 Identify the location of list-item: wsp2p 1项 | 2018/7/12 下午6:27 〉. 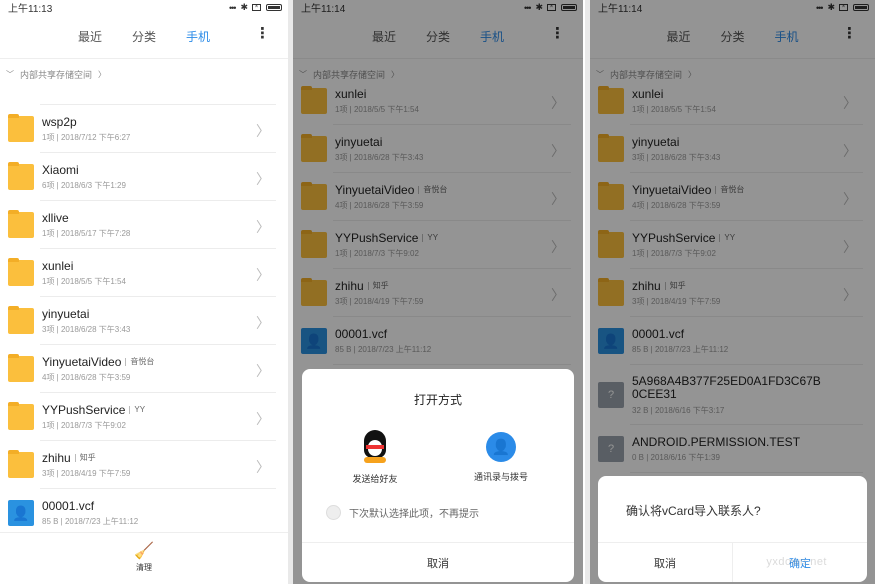
(144, 129).